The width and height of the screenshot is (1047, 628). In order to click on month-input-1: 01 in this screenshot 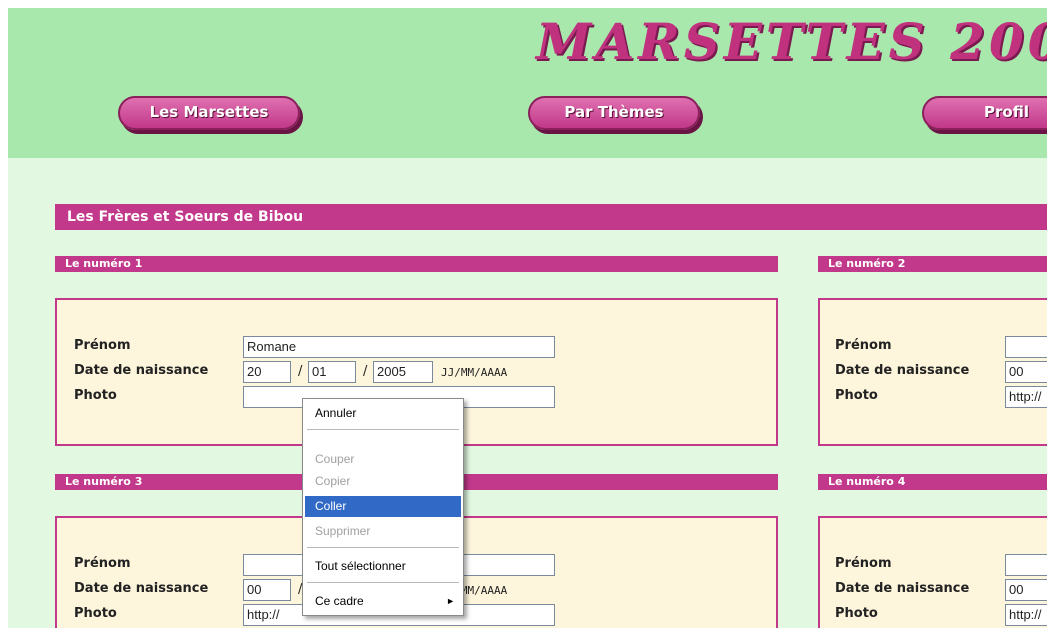, I will do `click(332, 372)`.